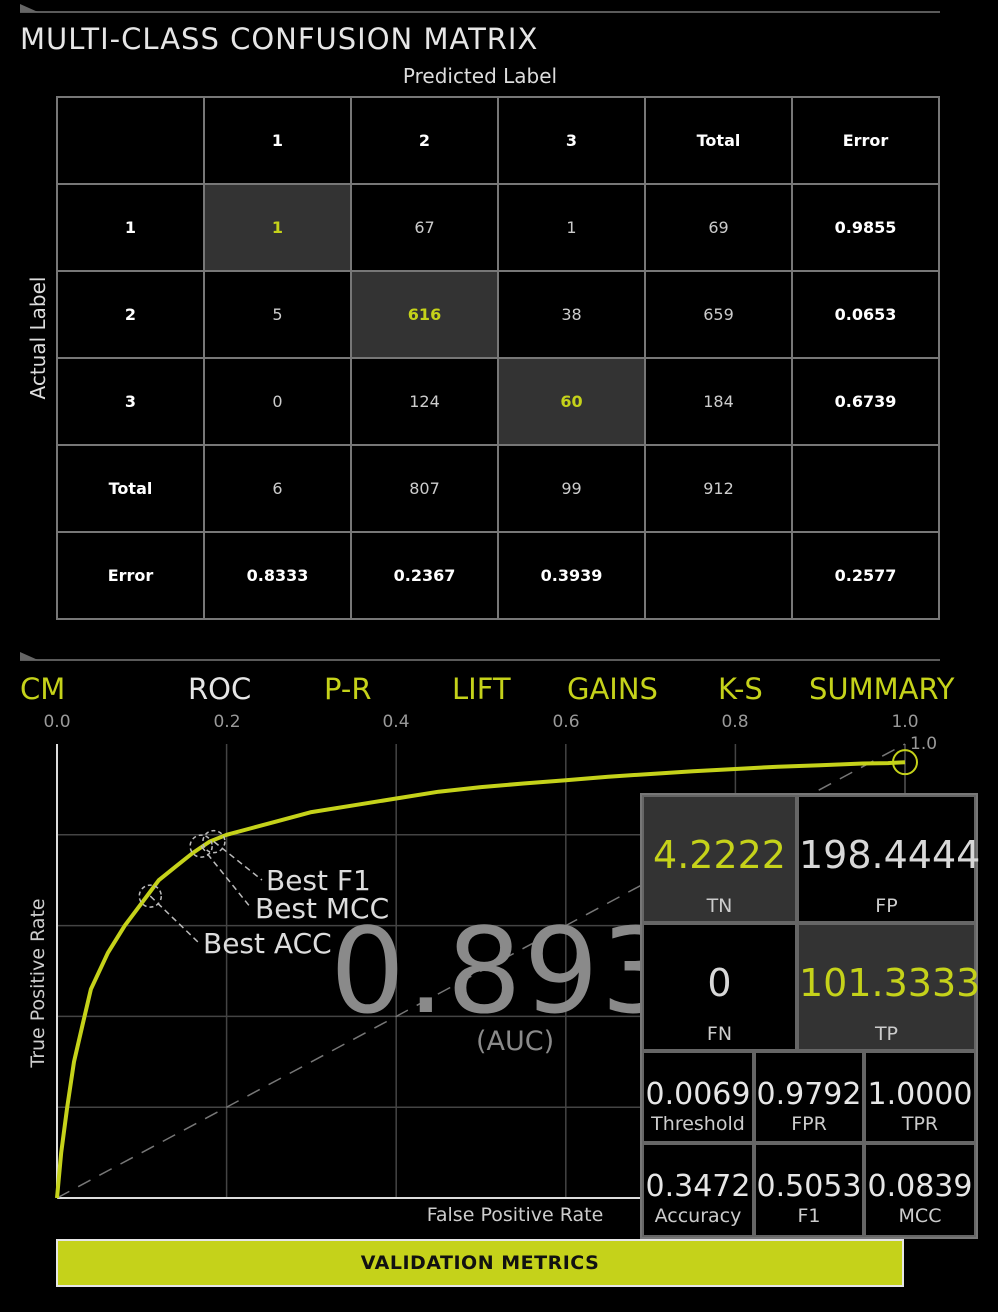 The width and height of the screenshot is (998, 1312). Describe the element at coordinates (515, 1215) in the screenshot. I see `x-axis-label: False Positive Rate` at that location.